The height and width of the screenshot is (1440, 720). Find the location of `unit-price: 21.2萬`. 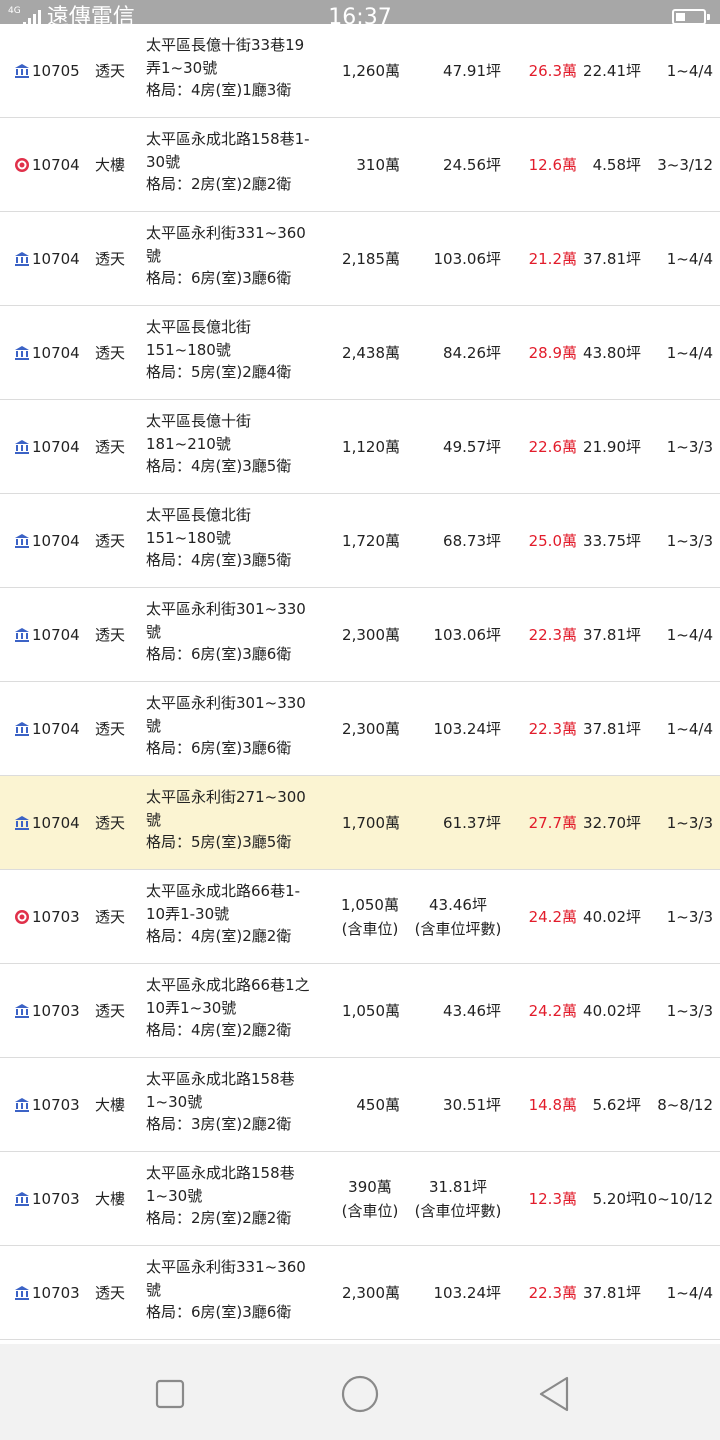

unit-price: 21.2萬 is located at coordinates (552, 259).